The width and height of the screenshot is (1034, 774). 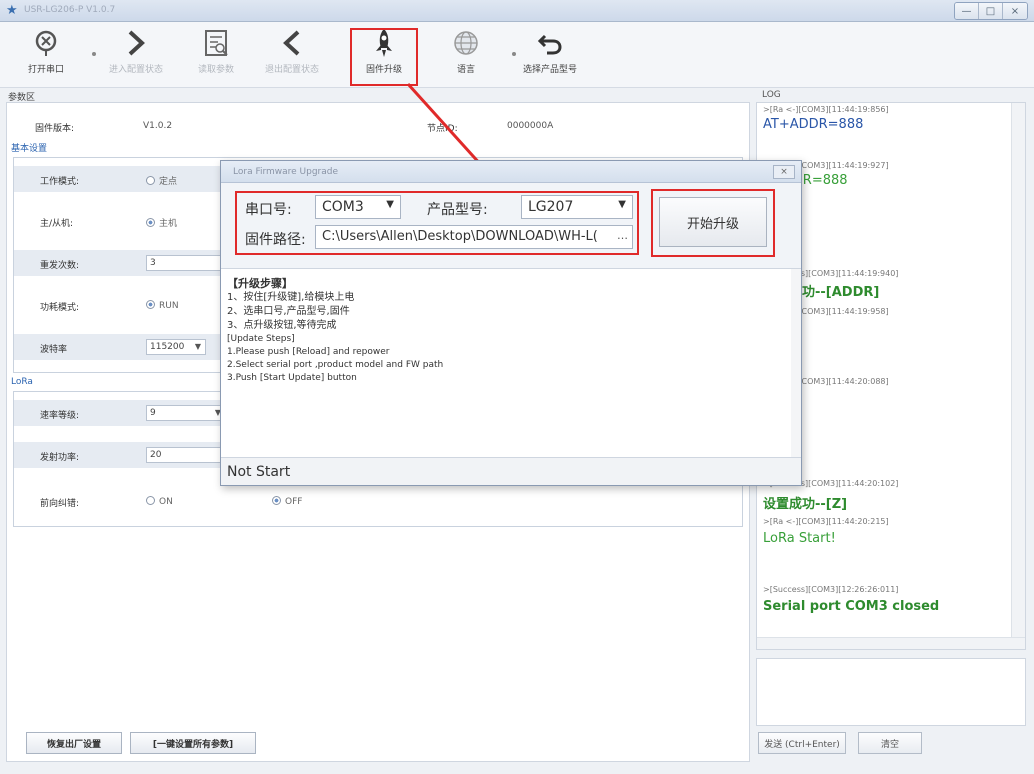 I want to click on step-line: 1、按住[升级键],给模块上电, so click(x=291, y=297).